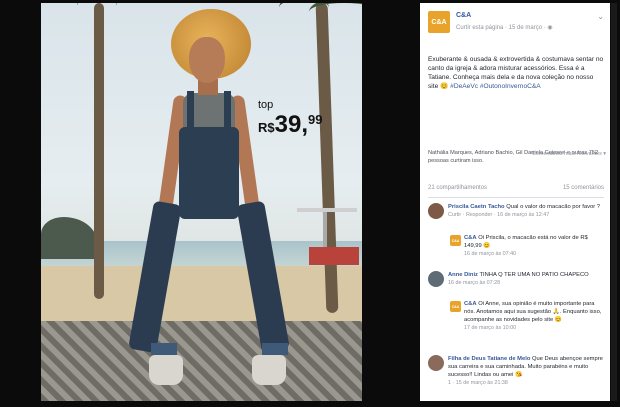 The image size is (620, 407). Describe the element at coordinates (561, 154) in the screenshot. I see `comment-sort: Comentários mais relevantes ▾` at that location.